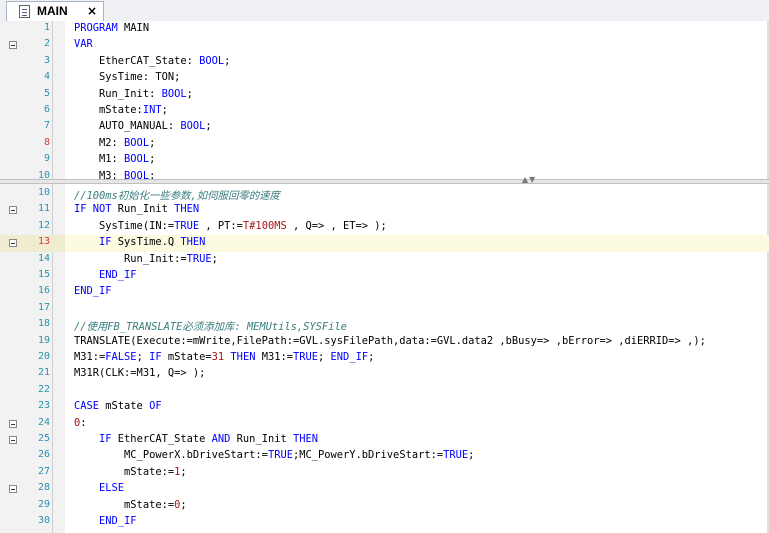 Image resolution: width=769 pixels, height=533 pixels. Describe the element at coordinates (384, 473) in the screenshot. I see `code-line: 27 mState:=1;` at that location.